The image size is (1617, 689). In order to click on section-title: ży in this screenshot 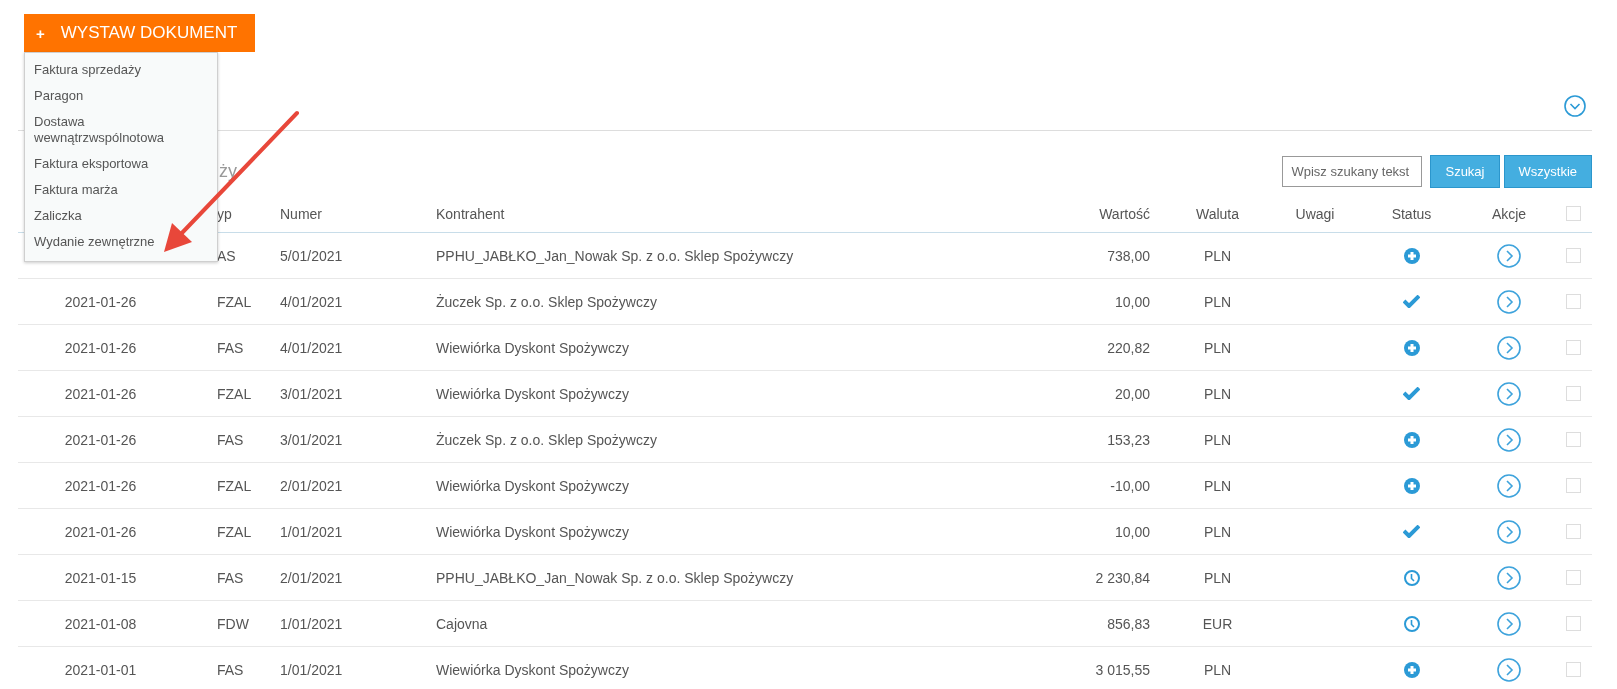, I will do `click(228, 171)`.